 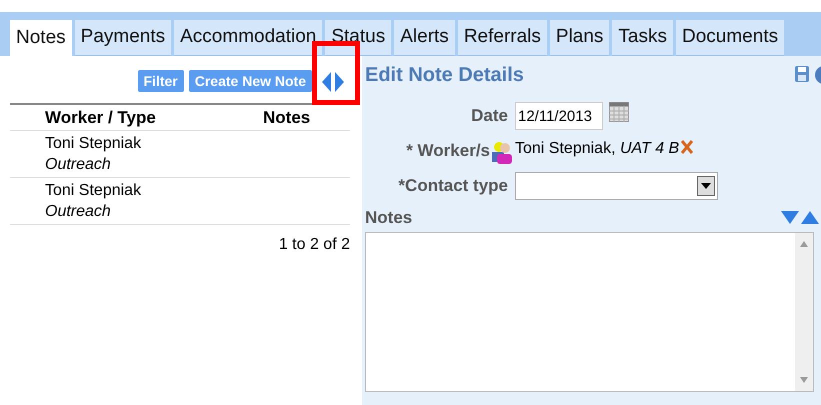 What do you see at coordinates (804, 311) in the screenshot?
I see `scrollbar` at bounding box center [804, 311].